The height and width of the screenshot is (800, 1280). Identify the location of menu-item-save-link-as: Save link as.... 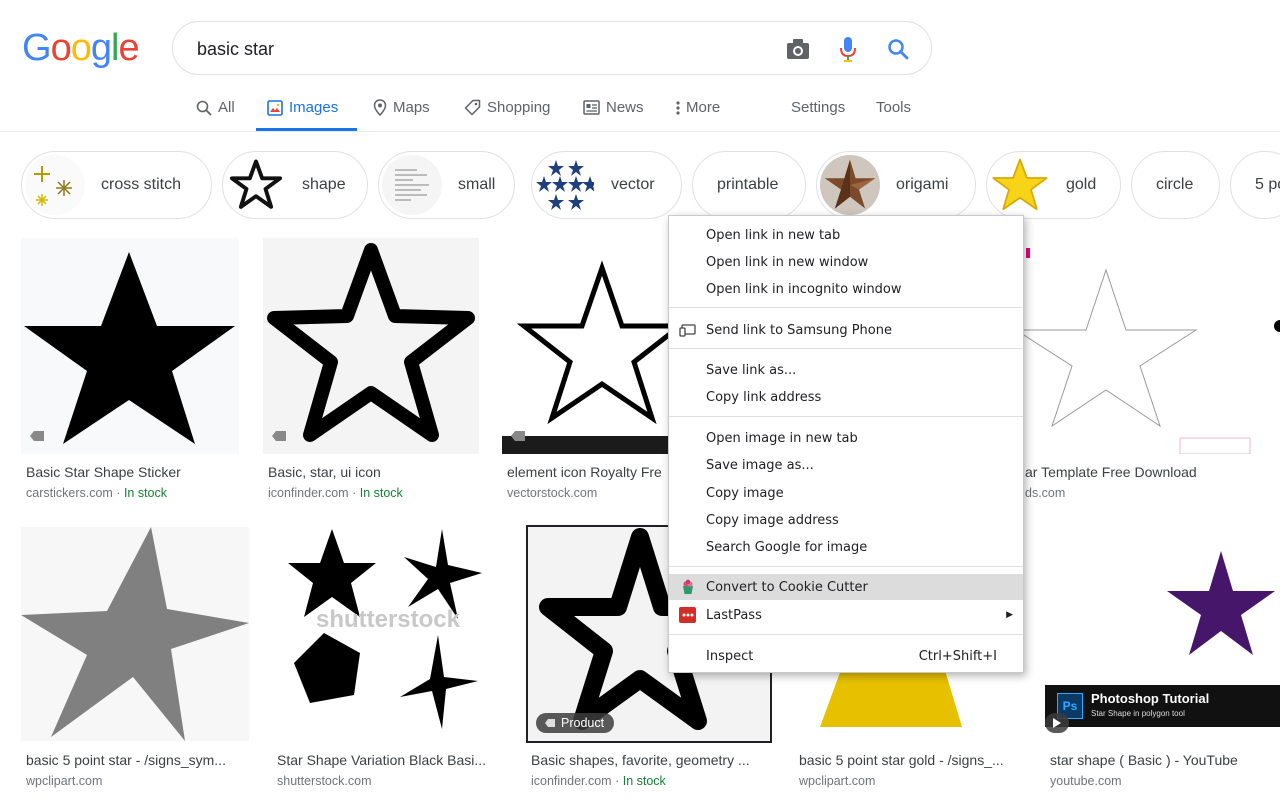
(846, 370).